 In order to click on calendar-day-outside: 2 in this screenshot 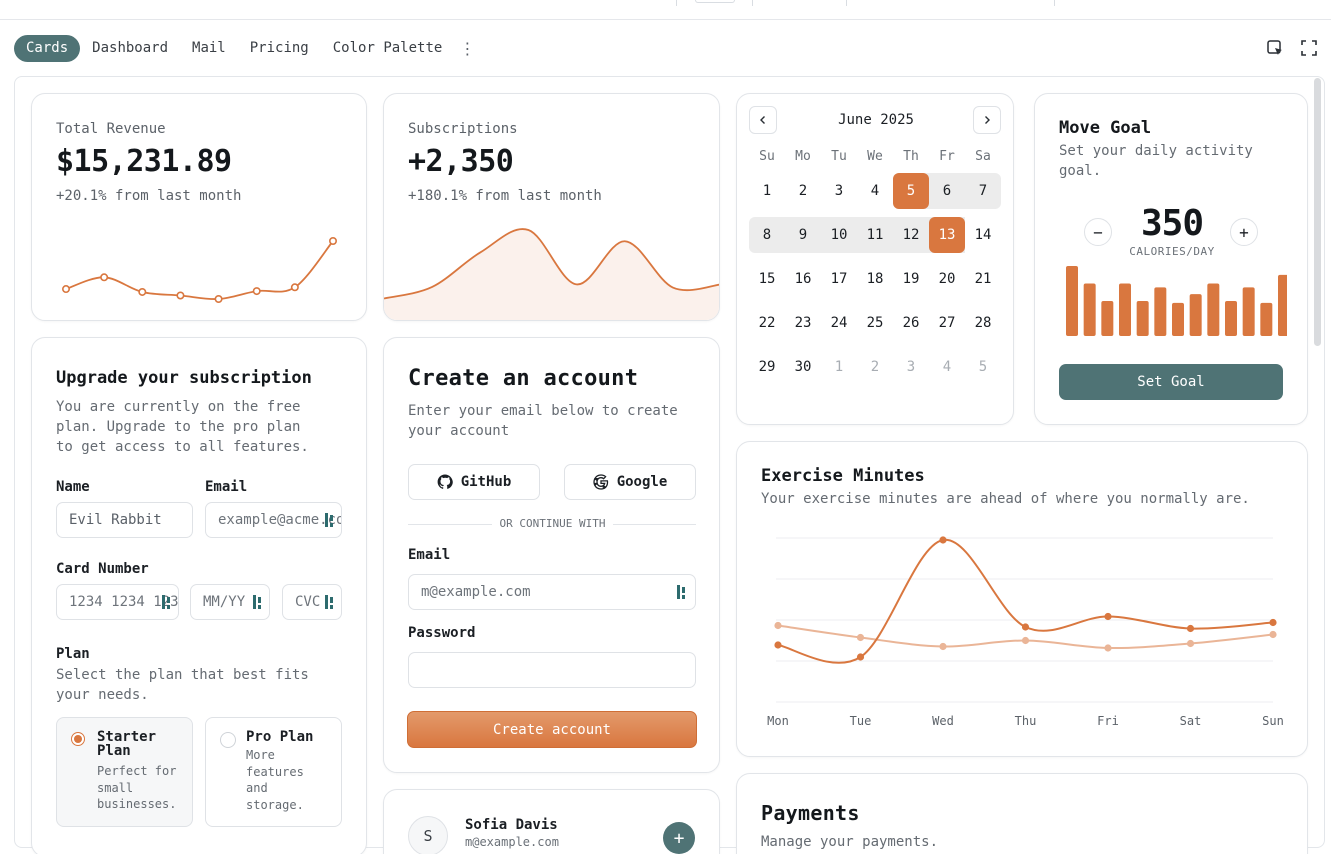, I will do `click(875, 367)`.